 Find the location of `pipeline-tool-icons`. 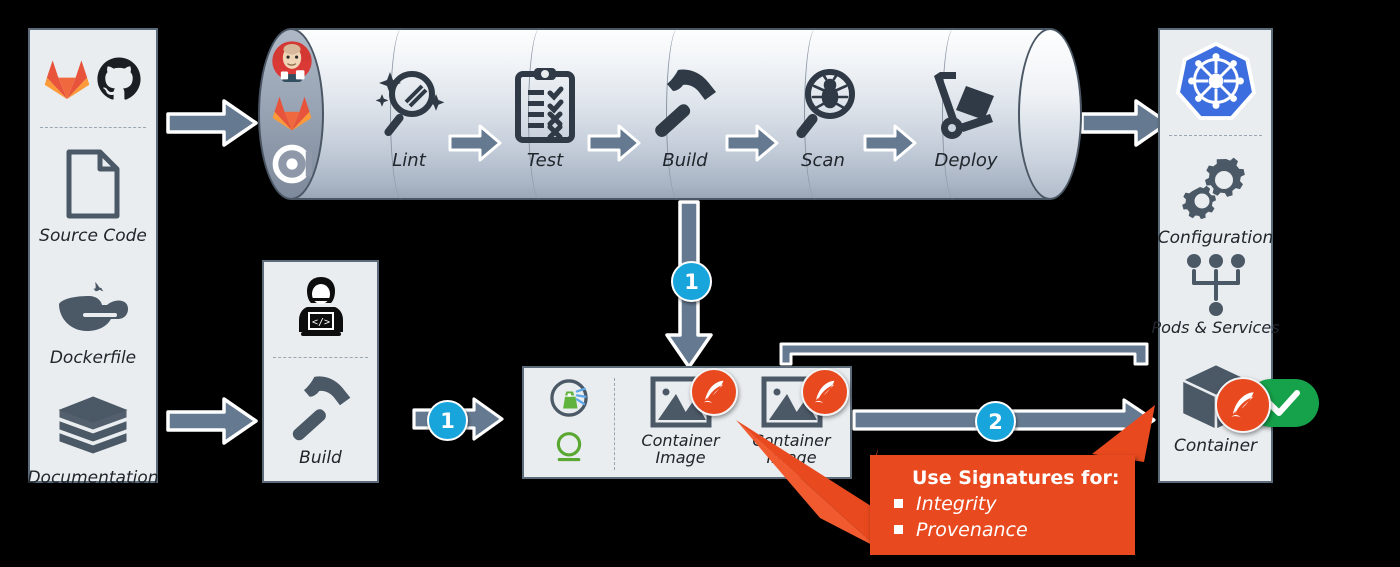

pipeline-tool-icons is located at coordinates (292, 114).